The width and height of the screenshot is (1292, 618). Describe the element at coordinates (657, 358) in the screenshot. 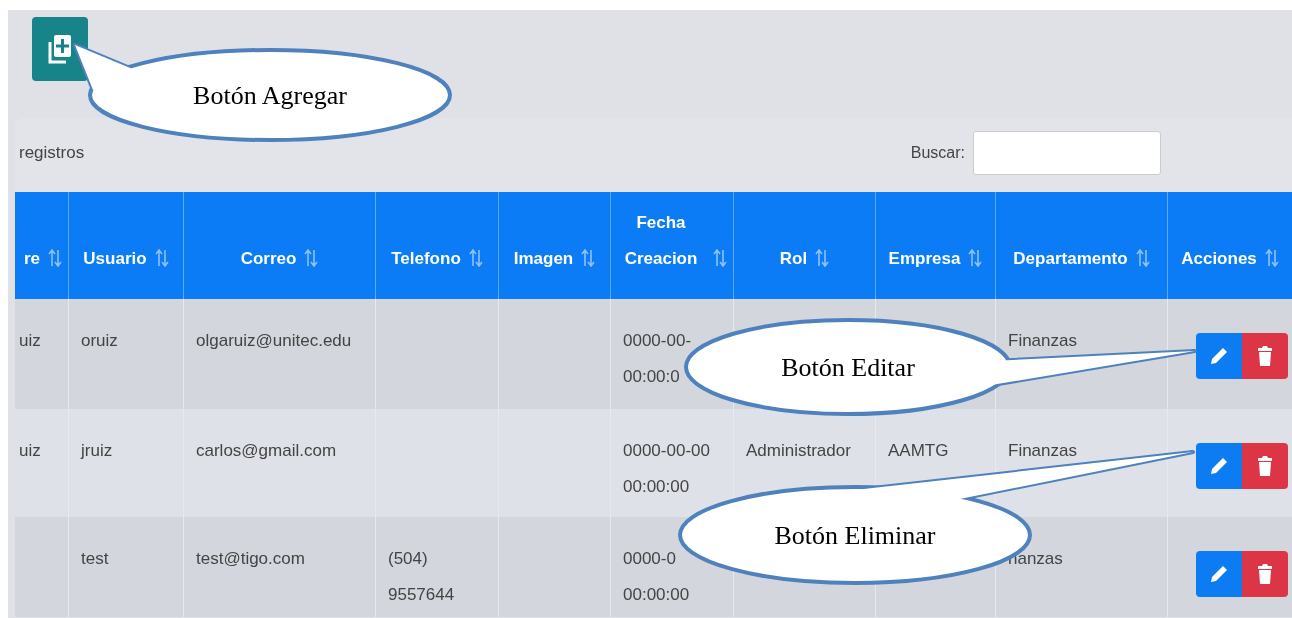

I see `table-cell: 0000-00- 00:00:0` at that location.